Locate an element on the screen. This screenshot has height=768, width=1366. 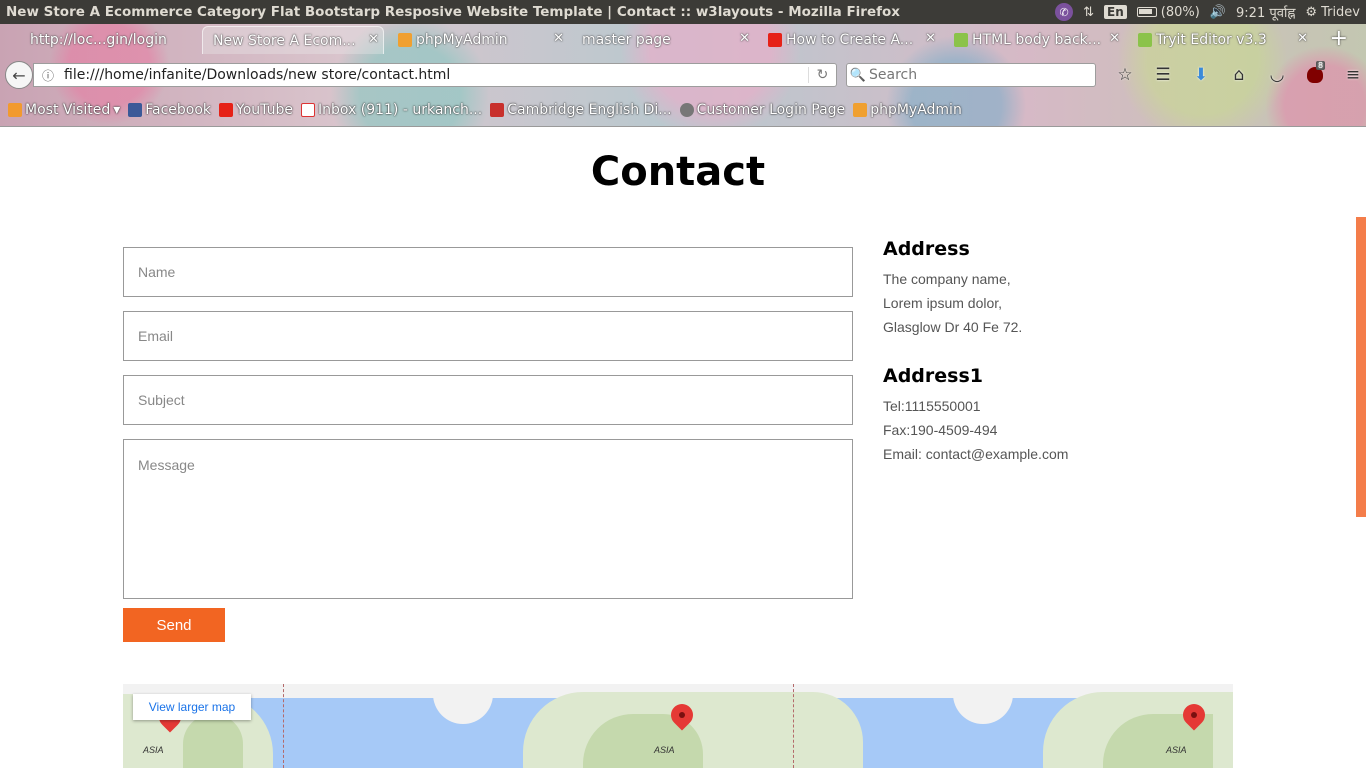
ublock-button: 8 is located at coordinates (1315, 74).